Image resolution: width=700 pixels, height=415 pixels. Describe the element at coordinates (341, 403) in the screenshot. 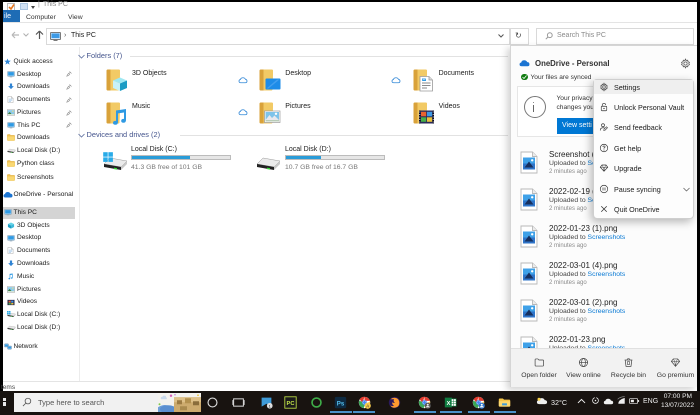

I see `svg-text: Ps` at that location.